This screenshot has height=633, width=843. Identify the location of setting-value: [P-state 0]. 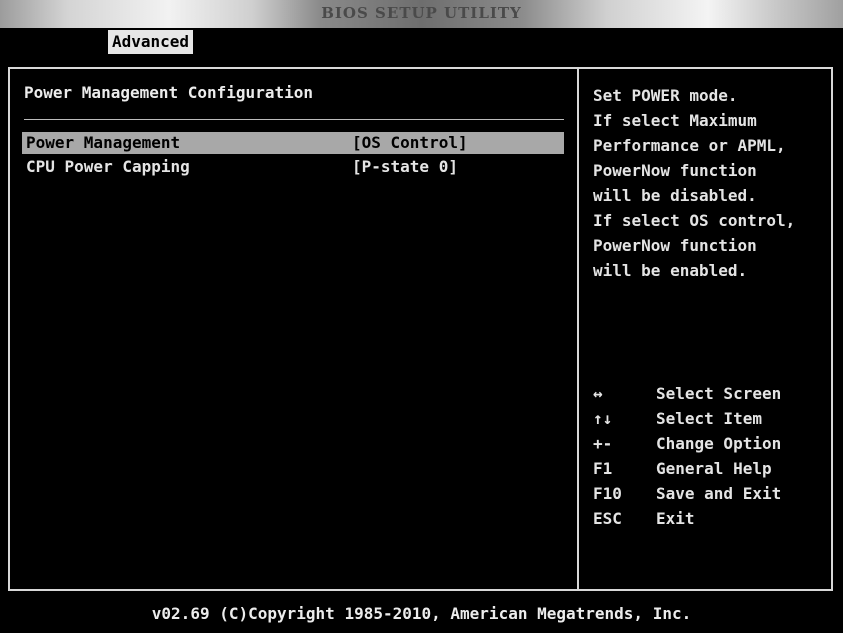
(405, 167).